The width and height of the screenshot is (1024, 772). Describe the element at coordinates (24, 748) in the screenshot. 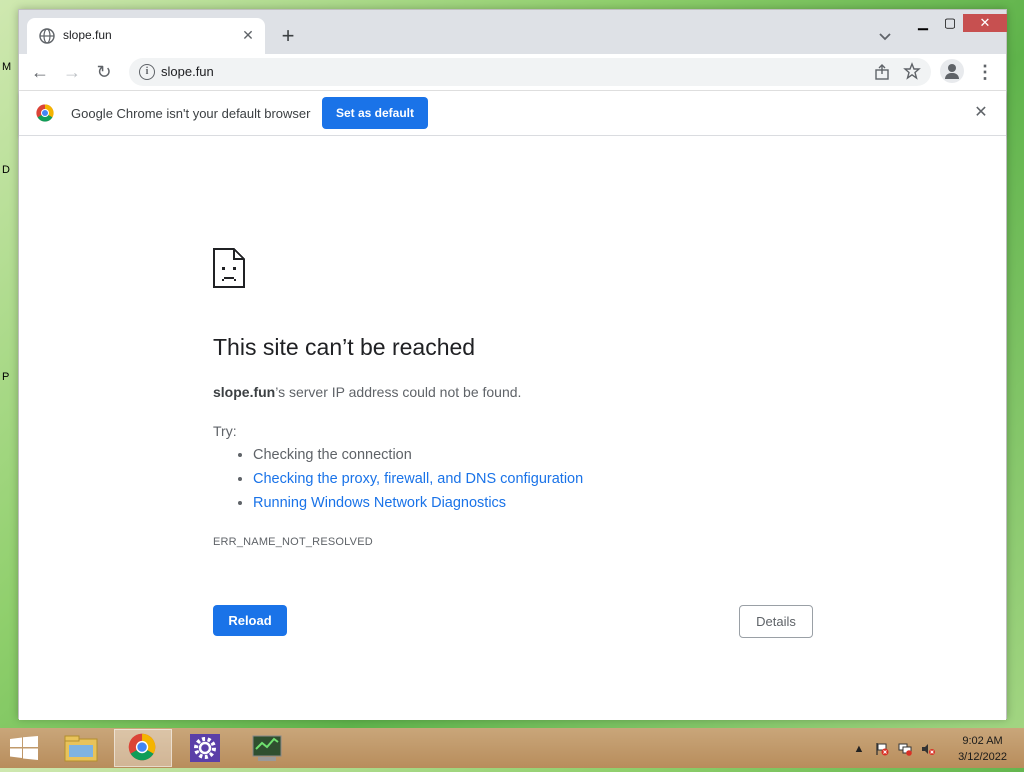

I see `windows-start-icon` at that location.